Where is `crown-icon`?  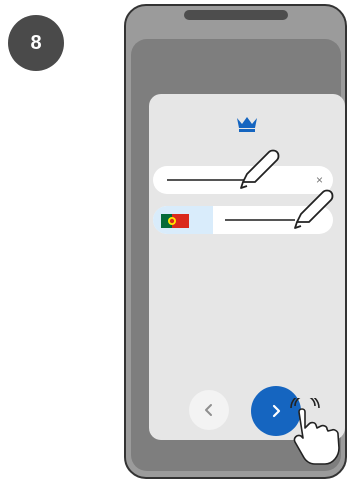 crown-icon is located at coordinates (247, 124).